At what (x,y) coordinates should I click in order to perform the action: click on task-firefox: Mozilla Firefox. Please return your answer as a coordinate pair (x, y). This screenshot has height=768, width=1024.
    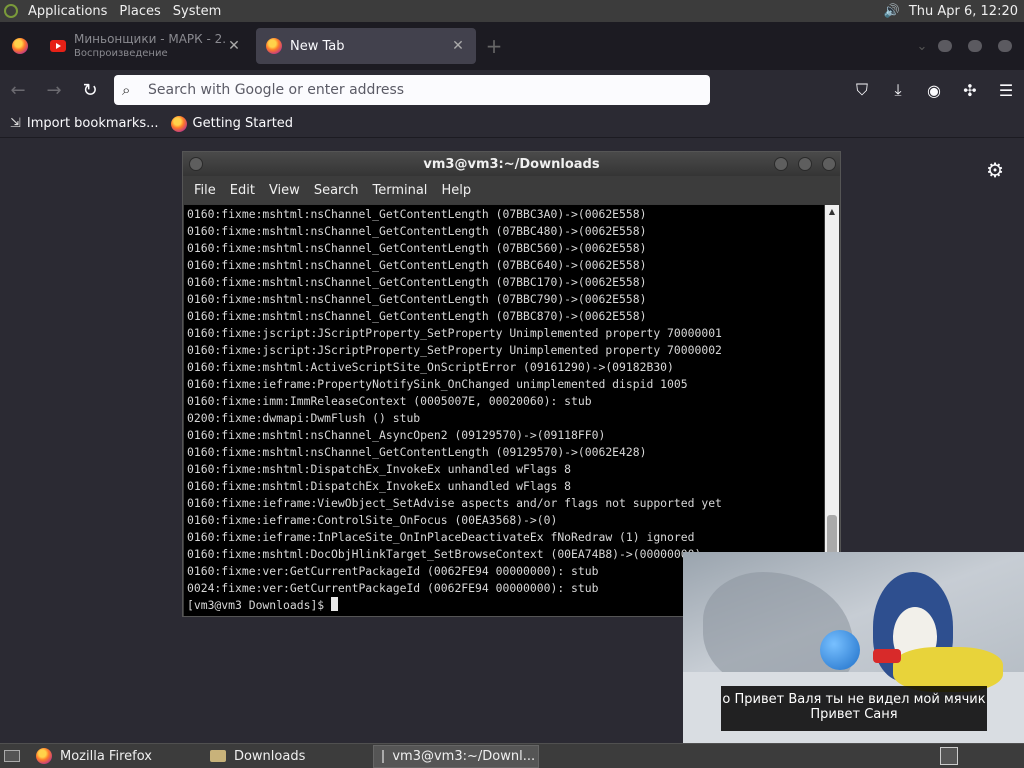
    Looking at the image, I should click on (94, 756).